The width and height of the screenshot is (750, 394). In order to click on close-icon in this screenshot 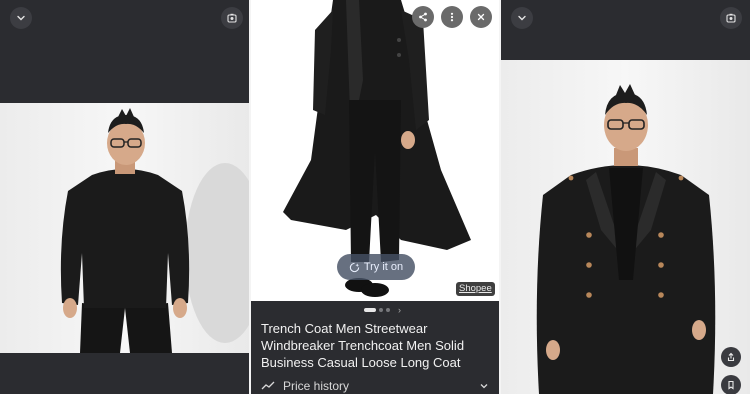, I will do `click(481, 17)`.